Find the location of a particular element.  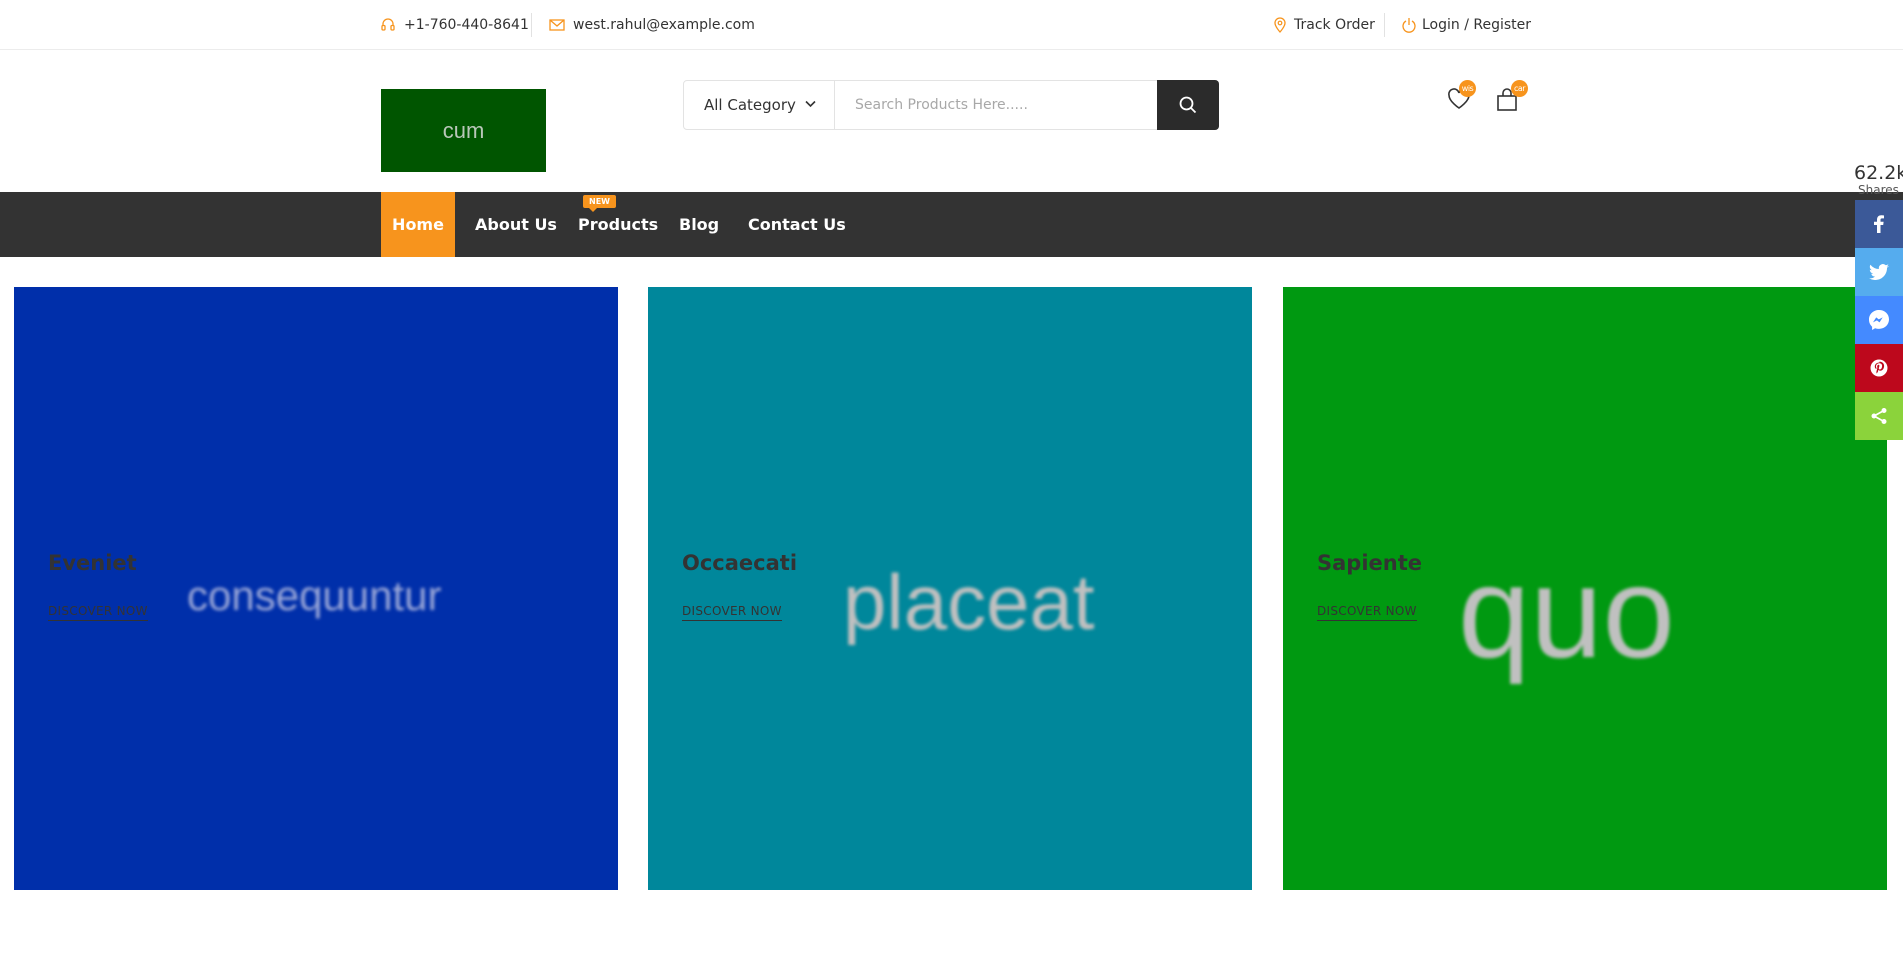

category-label: All Category is located at coordinates (750, 105).